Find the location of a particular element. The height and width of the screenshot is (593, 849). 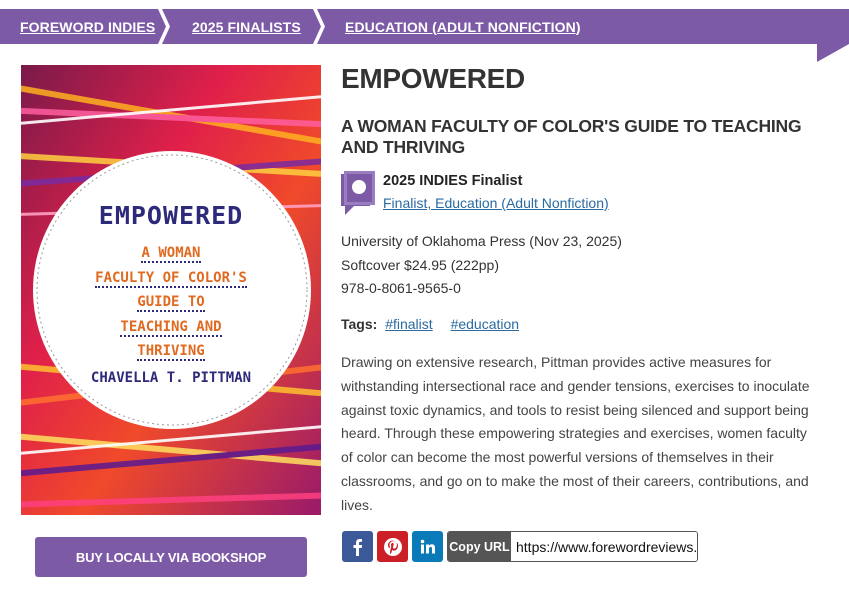

format-price-line: Softcover $24.95 (222pp) is located at coordinates (420, 264).